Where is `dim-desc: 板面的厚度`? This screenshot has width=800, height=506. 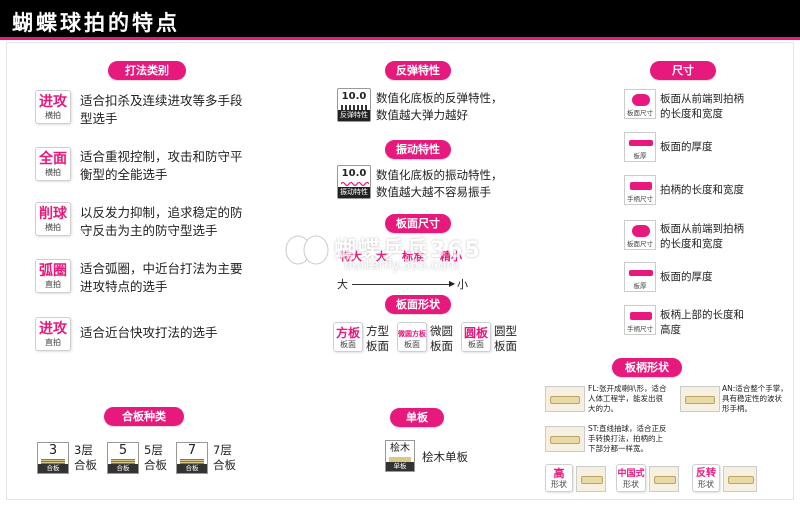 dim-desc: 板面的厚度 is located at coordinates (686, 277).